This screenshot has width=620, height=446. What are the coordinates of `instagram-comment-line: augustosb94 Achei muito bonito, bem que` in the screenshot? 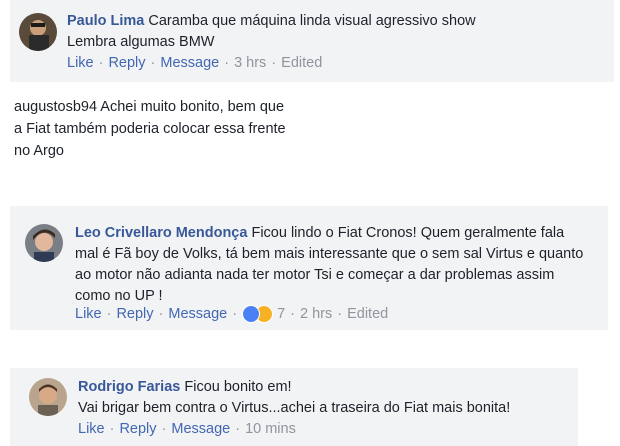 It's located at (149, 107).